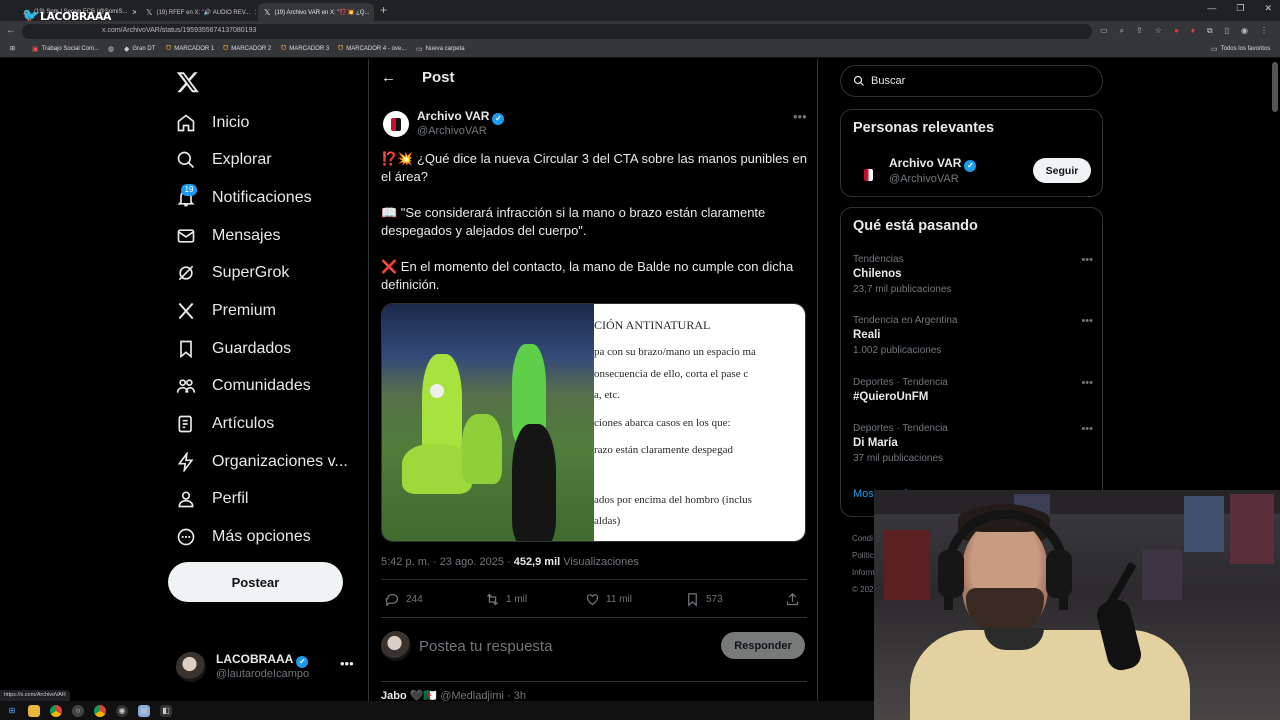  I want to click on reply-submit-button: Responder, so click(763, 645).